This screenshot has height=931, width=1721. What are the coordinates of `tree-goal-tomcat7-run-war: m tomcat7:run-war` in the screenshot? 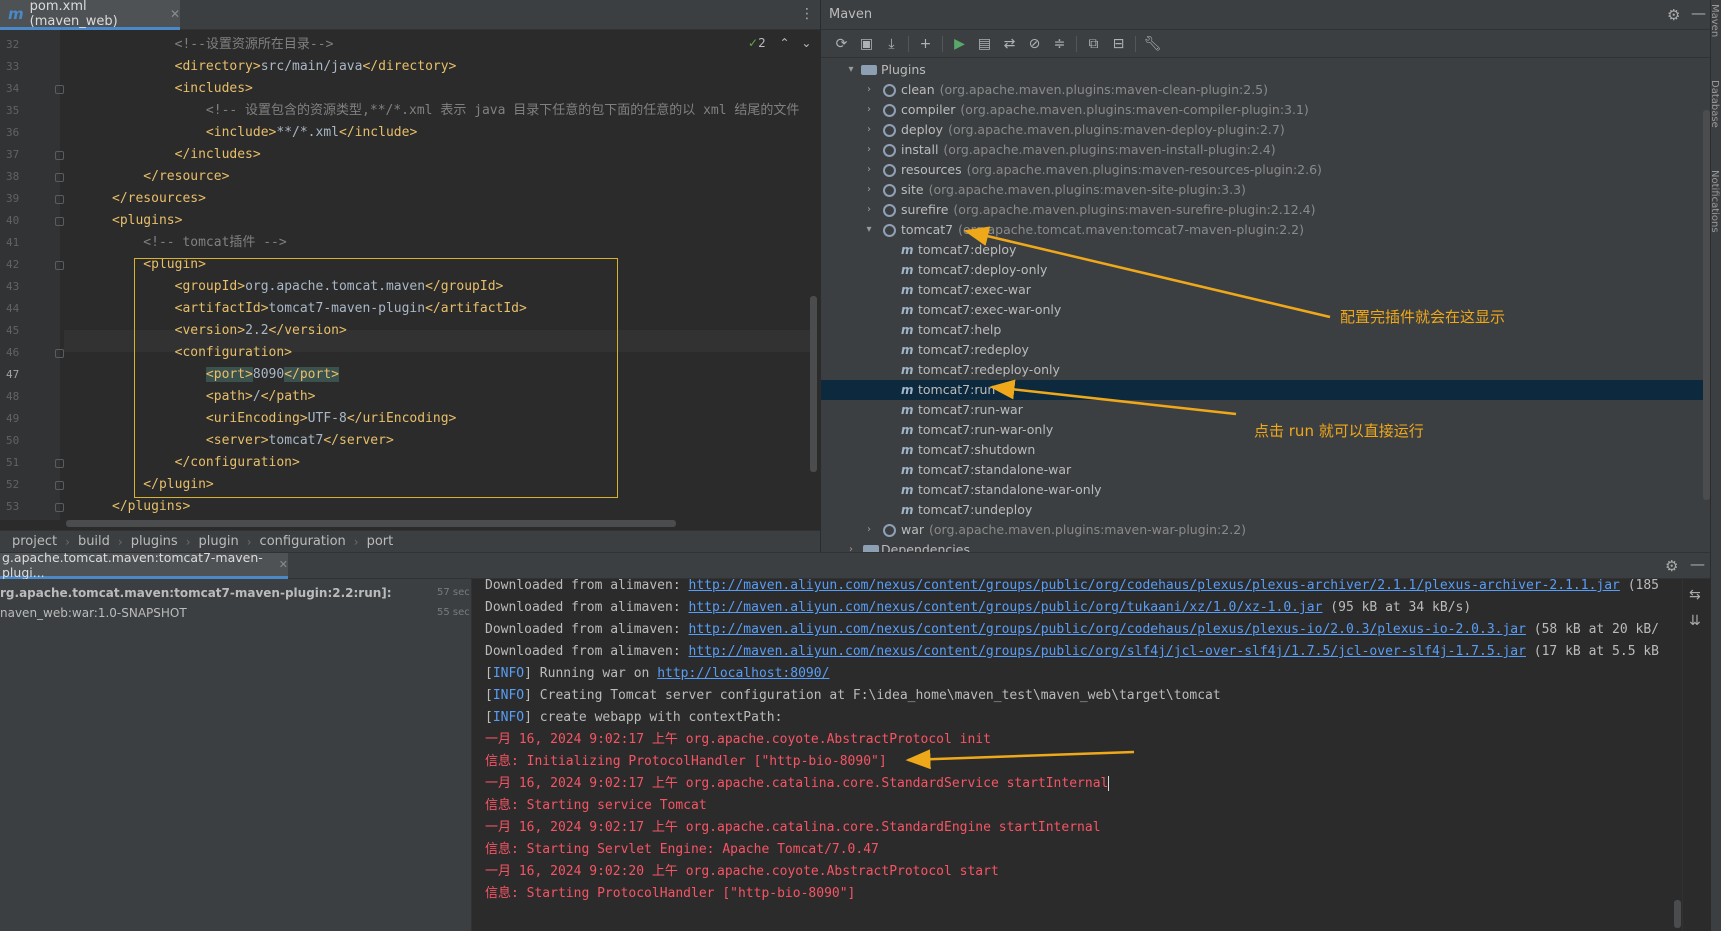 It's located at (1266, 410).